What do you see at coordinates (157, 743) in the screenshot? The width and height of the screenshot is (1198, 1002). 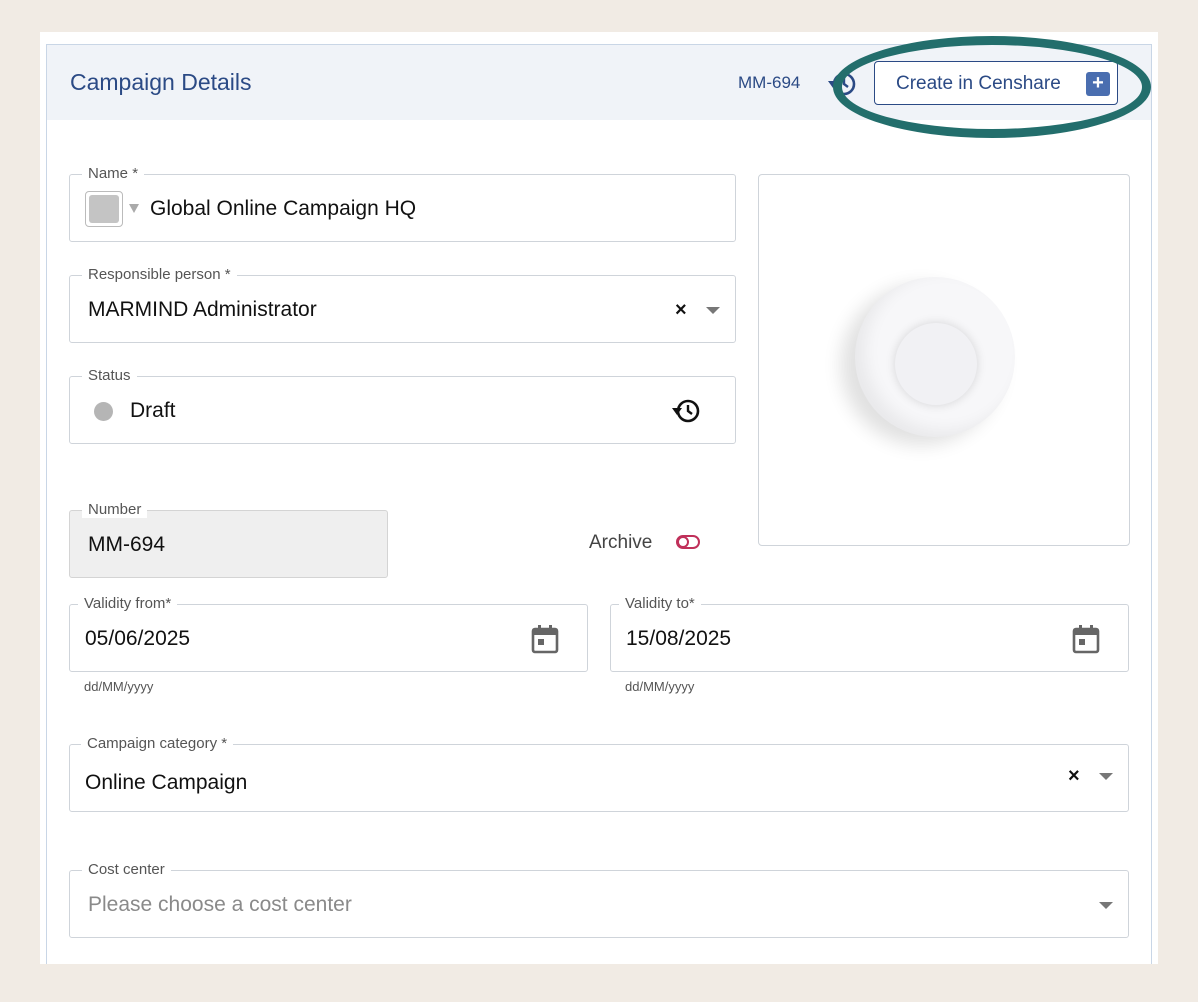 I see `campaign-category-label: Campaign category *` at bounding box center [157, 743].